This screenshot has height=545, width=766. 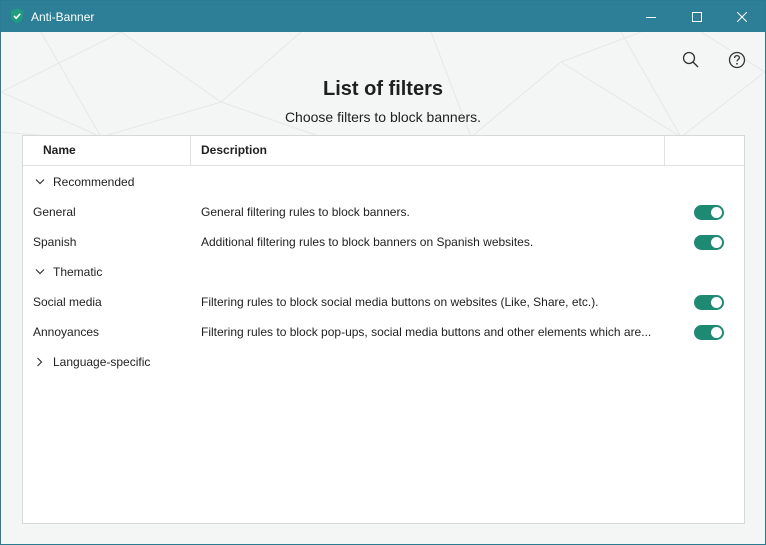 I want to click on group-row-language-specific: Language-specific, so click(x=383, y=362).